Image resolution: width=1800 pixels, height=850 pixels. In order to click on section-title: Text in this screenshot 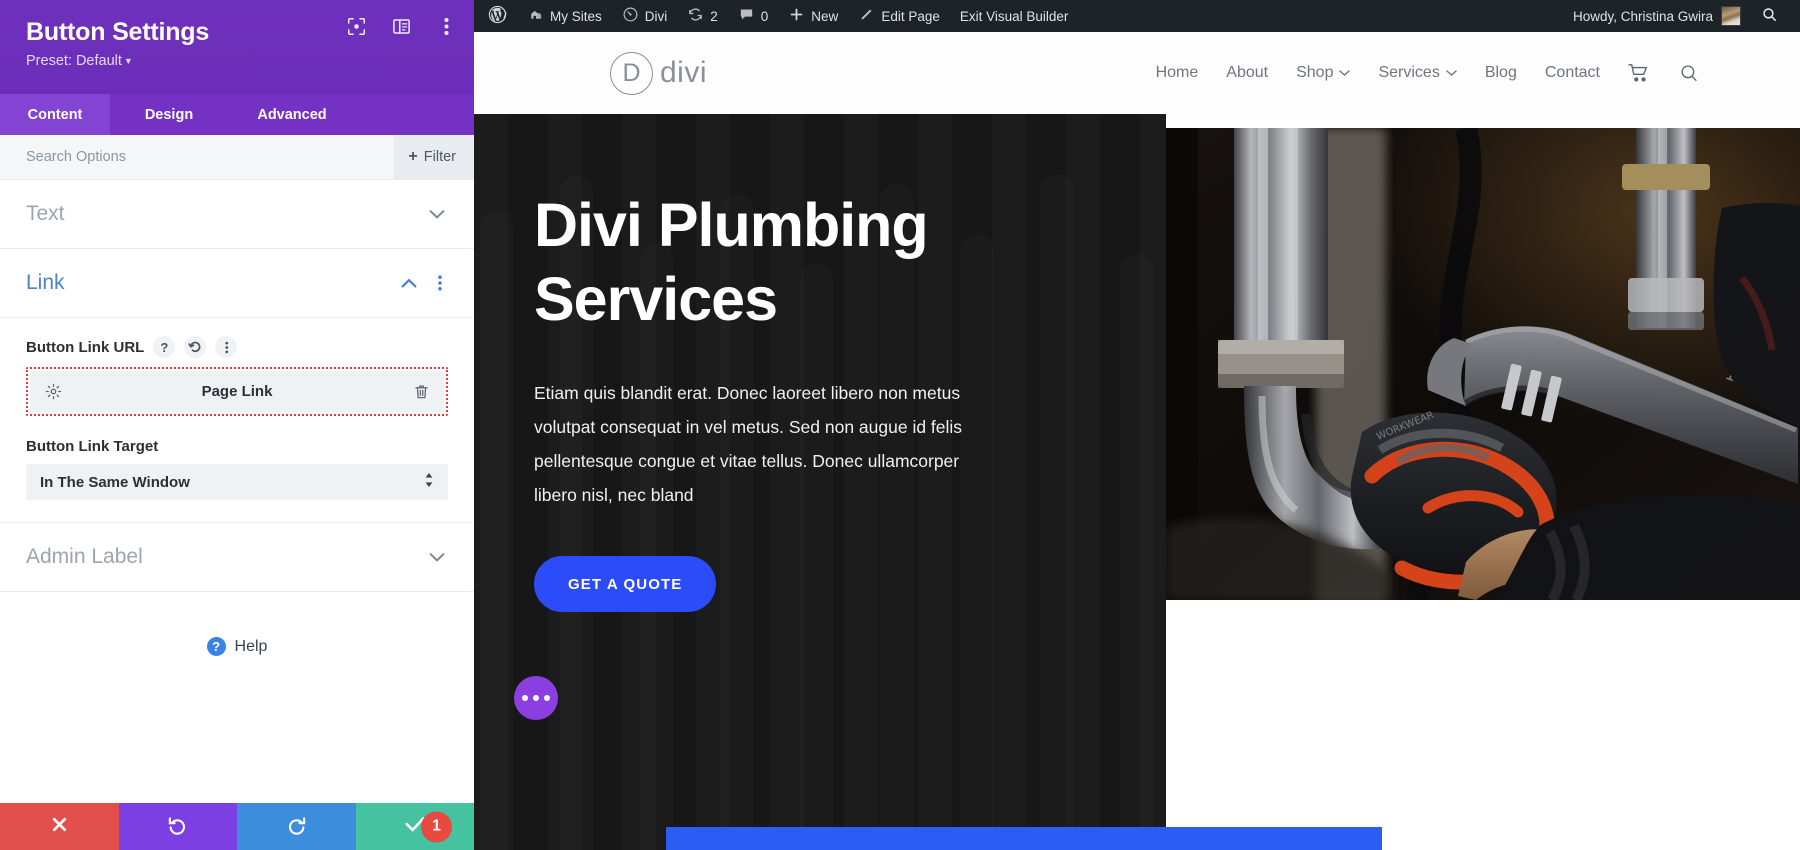, I will do `click(45, 213)`.